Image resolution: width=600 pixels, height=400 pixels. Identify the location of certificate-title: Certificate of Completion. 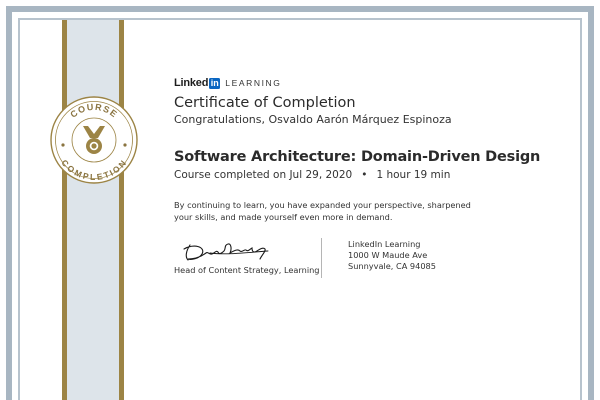
(265, 103).